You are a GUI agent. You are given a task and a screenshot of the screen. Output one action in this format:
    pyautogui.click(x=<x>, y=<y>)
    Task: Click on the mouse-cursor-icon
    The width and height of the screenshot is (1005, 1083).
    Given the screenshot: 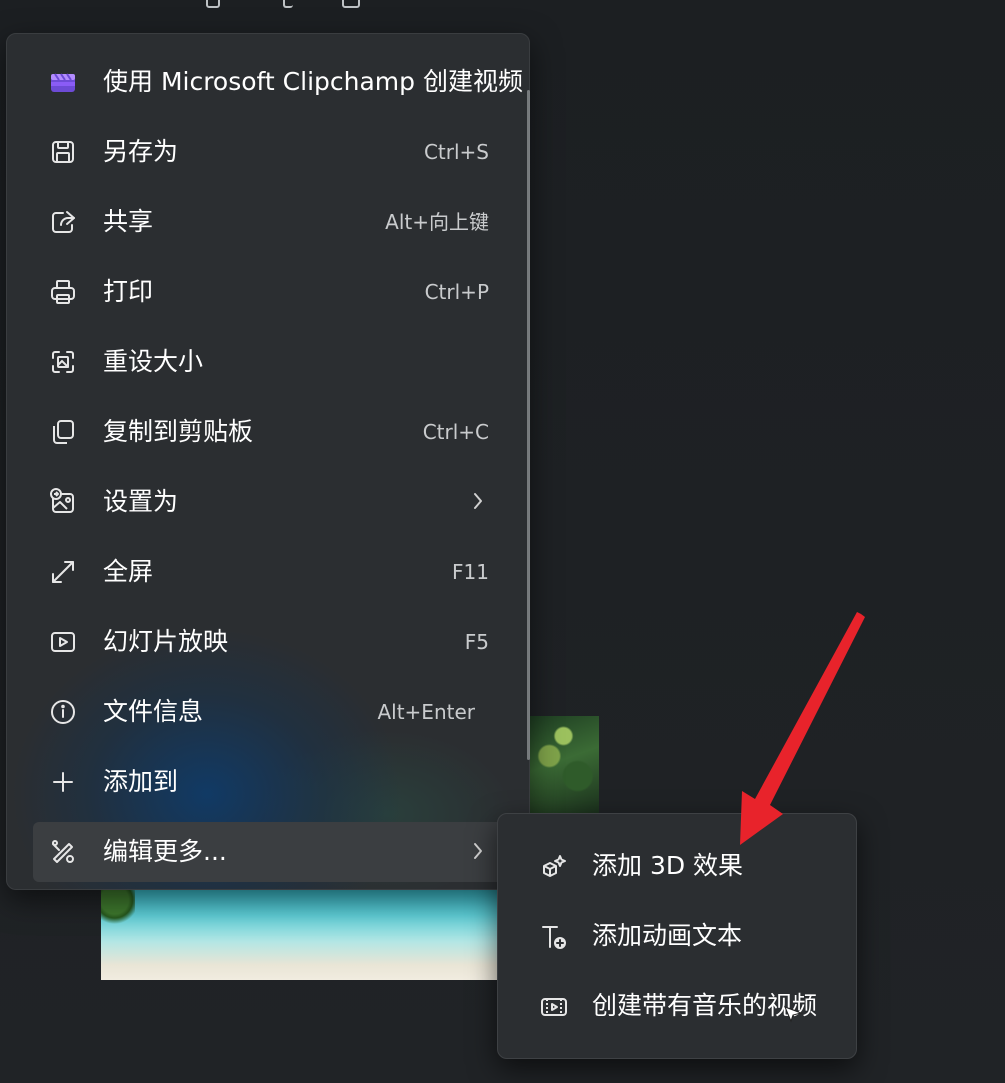 What is the action you would take?
    pyautogui.click(x=793, y=1014)
    